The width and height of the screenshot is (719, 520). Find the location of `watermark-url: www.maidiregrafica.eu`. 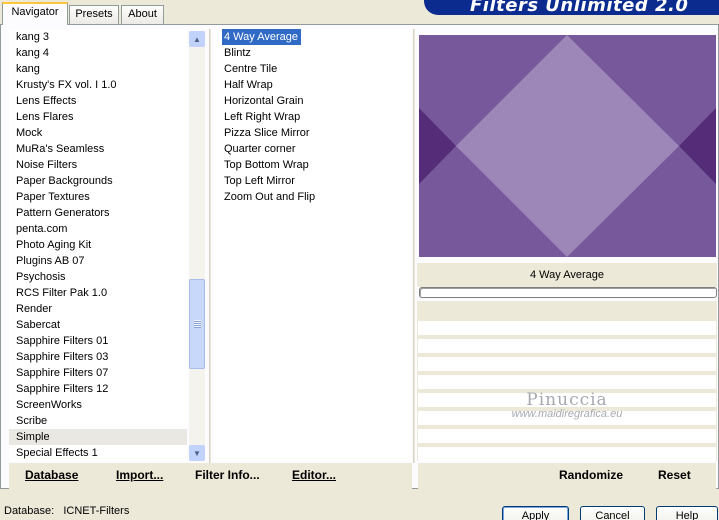

watermark-url: www.maidiregrafica.eu is located at coordinates (567, 414).